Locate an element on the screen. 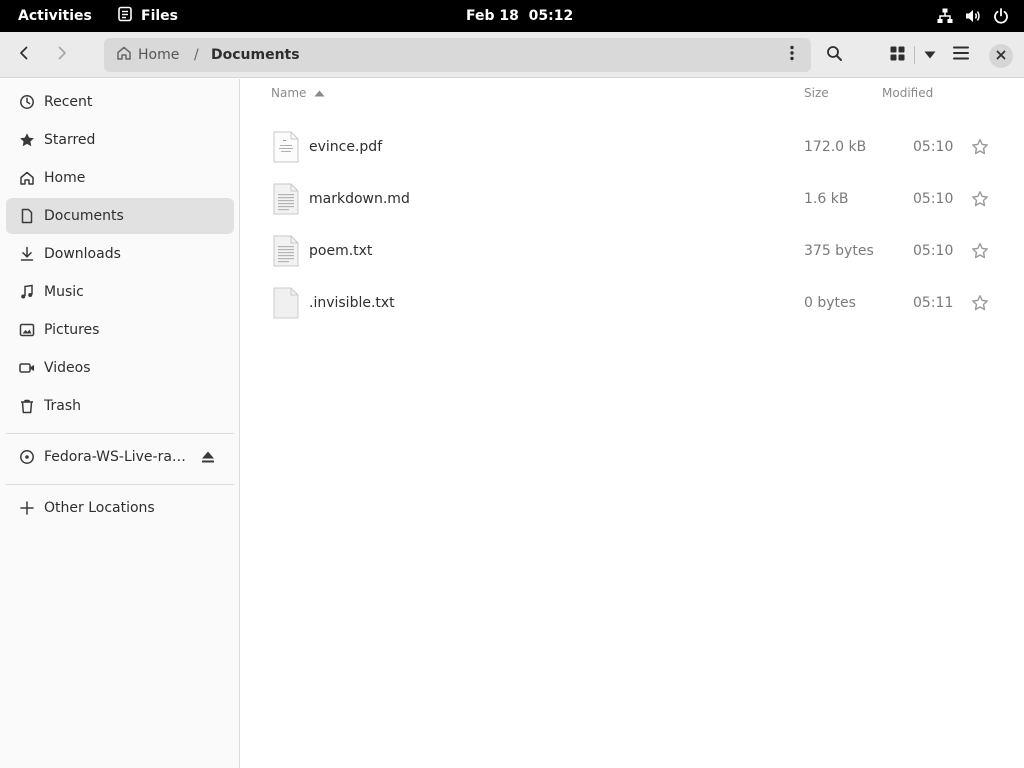 This screenshot has height=768, width=1024. network-icon is located at coordinates (945, 16).